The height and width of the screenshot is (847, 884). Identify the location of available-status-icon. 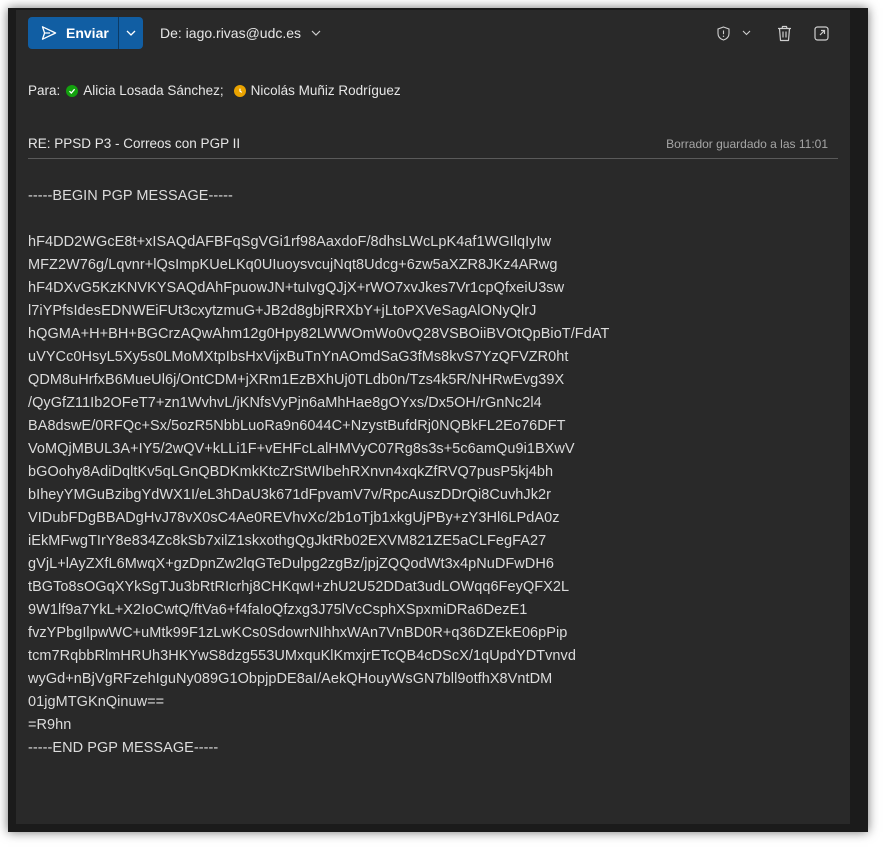
(72, 90).